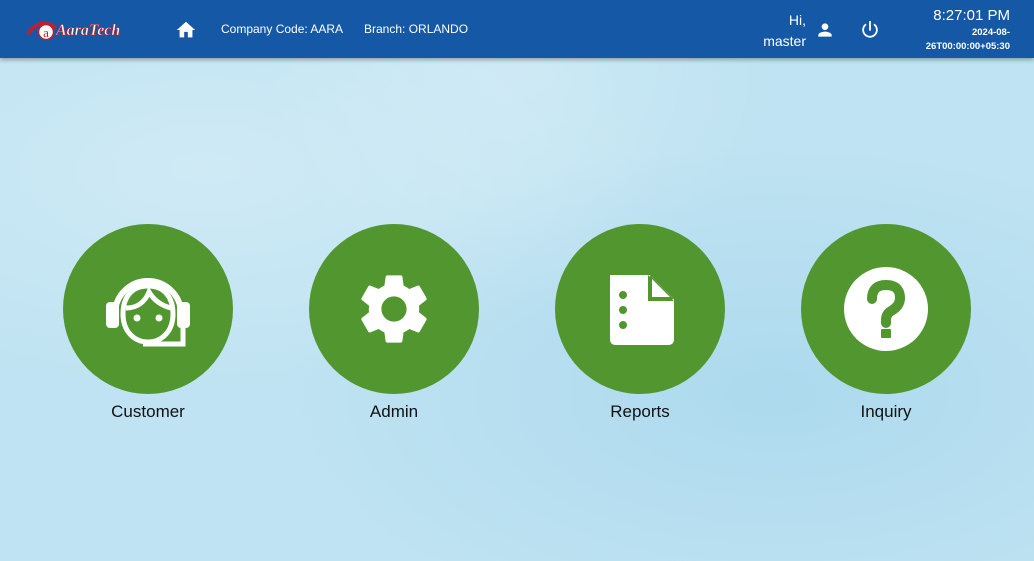 The image size is (1034, 561). I want to click on gear-icon, so click(394, 309).